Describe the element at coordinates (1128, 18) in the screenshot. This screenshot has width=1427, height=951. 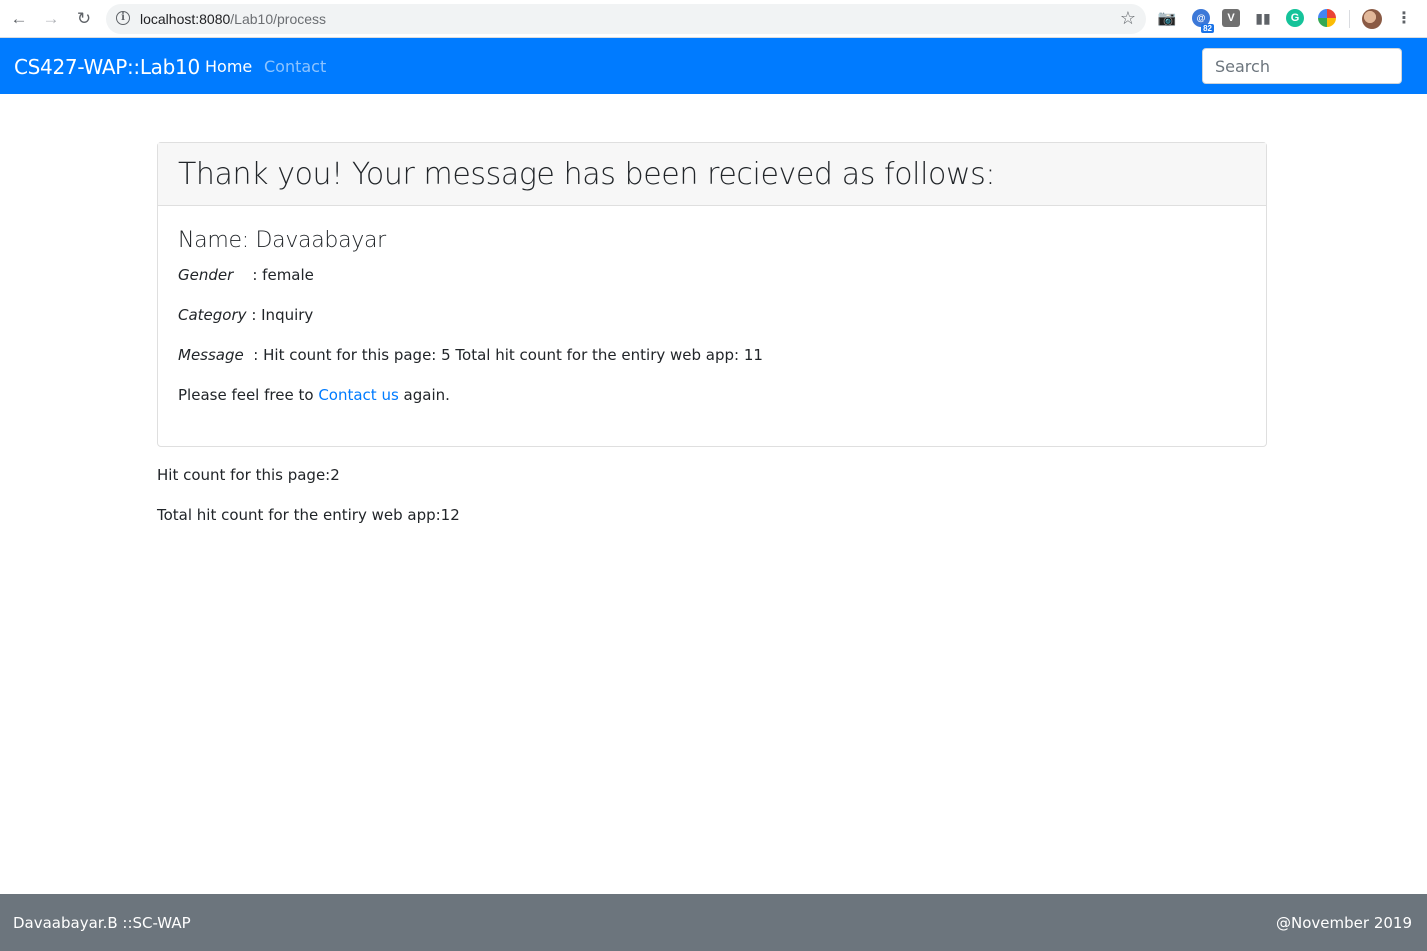
I see `bookmark-star-icon: ☆` at that location.